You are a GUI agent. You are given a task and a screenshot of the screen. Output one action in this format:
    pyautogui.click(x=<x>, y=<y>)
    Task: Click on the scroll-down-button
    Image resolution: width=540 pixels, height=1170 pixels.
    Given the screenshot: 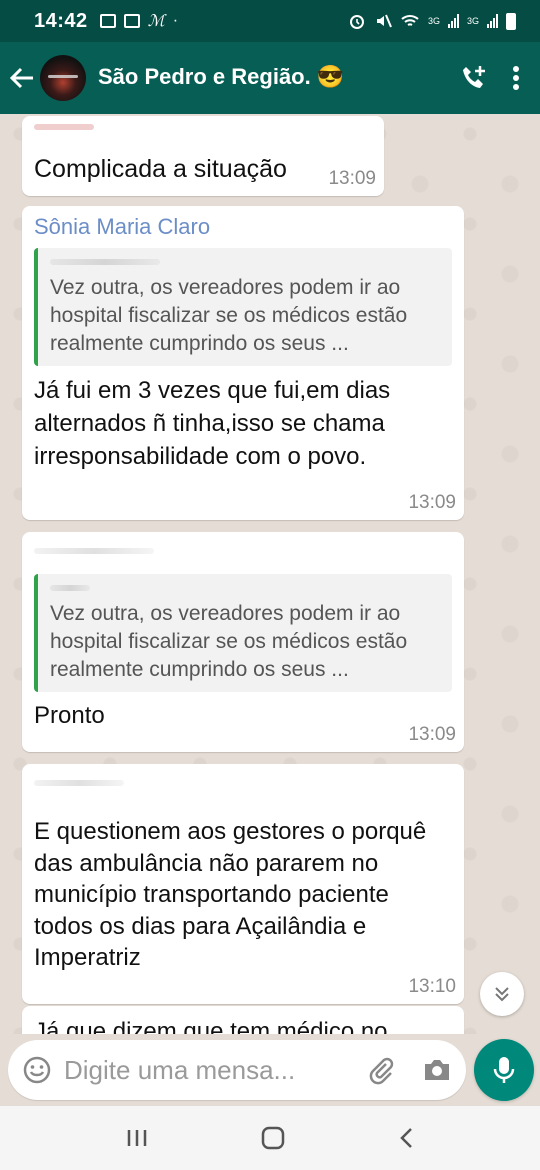 What is the action you would take?
    pyautogui.click(x=502, y=994)
    